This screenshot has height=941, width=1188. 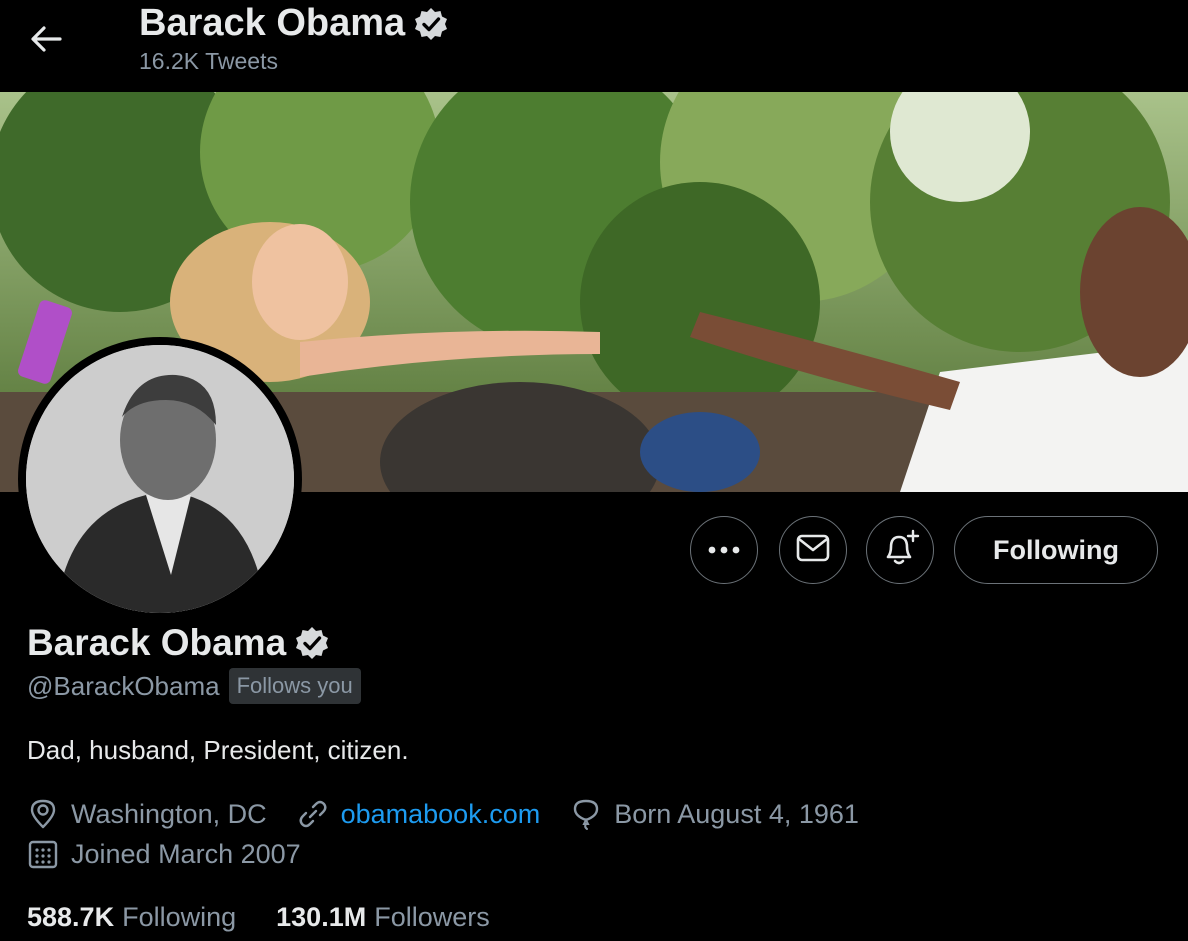 I want to click on arrow-left-icon, so click(x=46, y=41).